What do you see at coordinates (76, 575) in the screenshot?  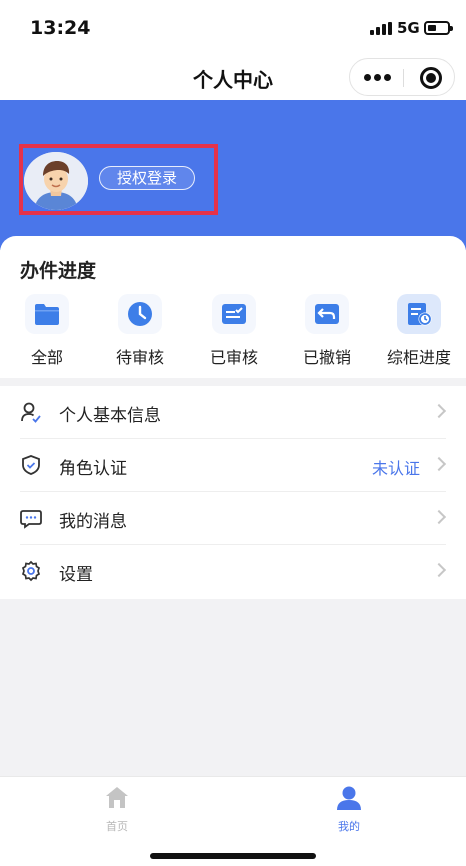 I see `menu-label: 设置` at bounding box center [76, 575].